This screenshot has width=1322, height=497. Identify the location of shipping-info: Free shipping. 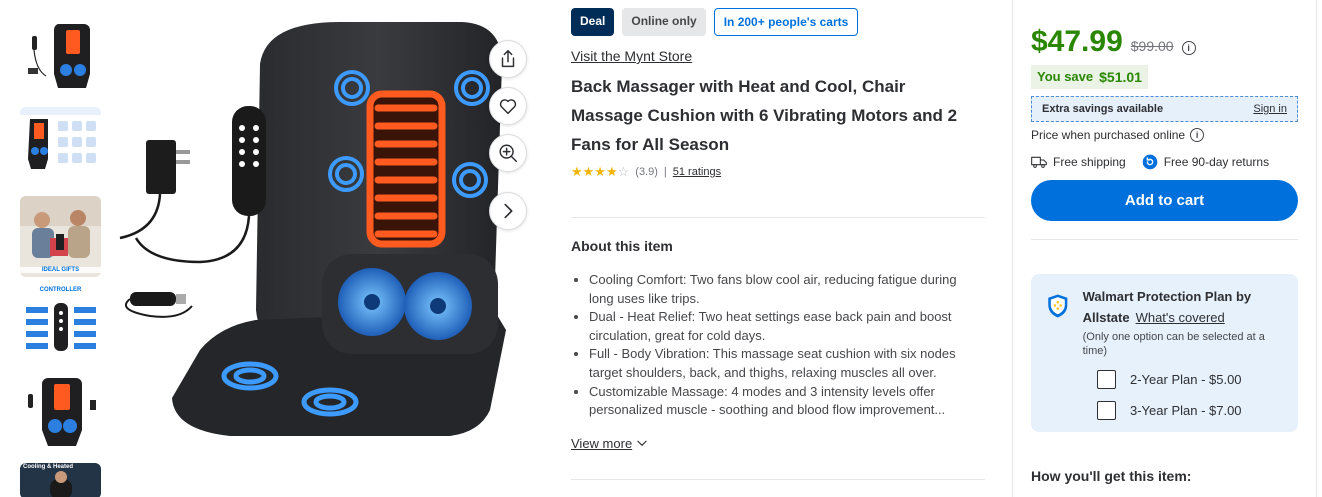
(1078, 162).